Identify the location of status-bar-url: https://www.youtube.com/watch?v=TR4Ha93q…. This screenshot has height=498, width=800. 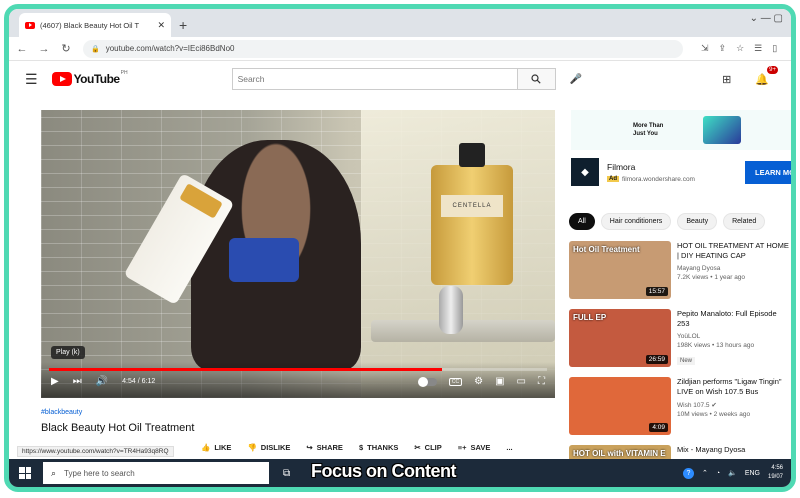
(95, 451).